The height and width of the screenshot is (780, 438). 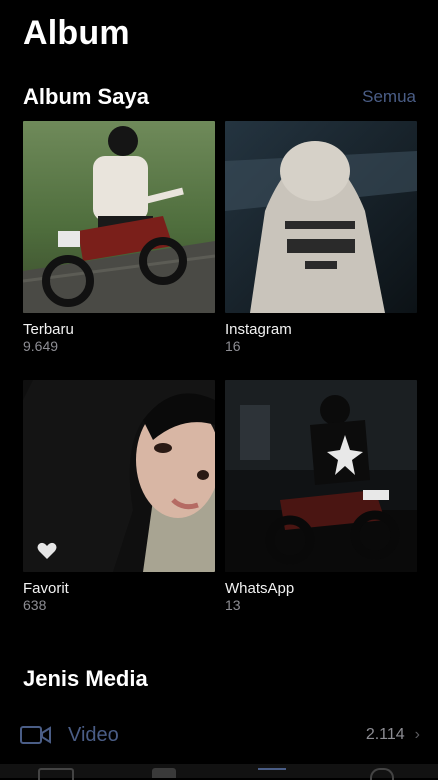 I want to click on media-type-video-row: Video 2.114 ›, so click(x=220, y=735).